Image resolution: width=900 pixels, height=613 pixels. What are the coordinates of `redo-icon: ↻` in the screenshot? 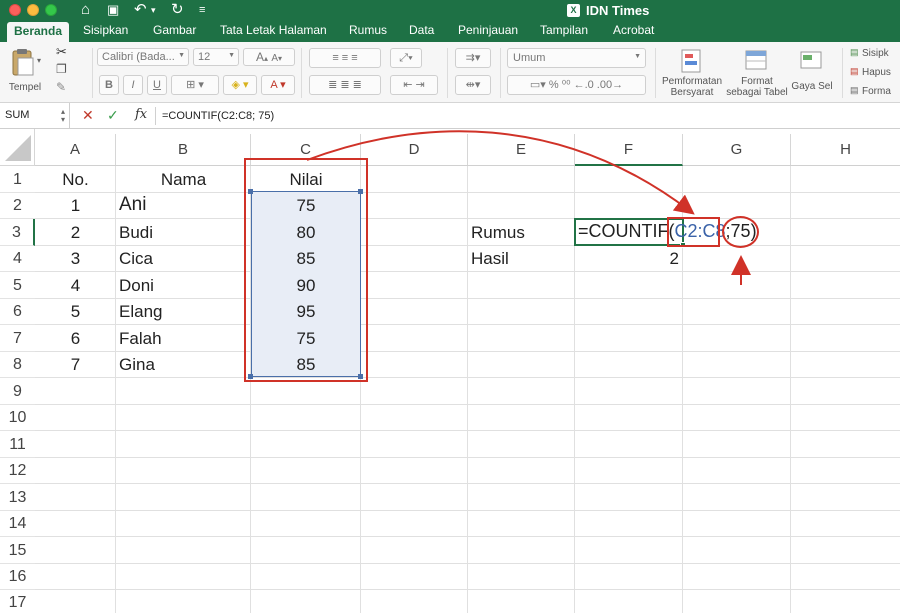 It's located at (177, 10).